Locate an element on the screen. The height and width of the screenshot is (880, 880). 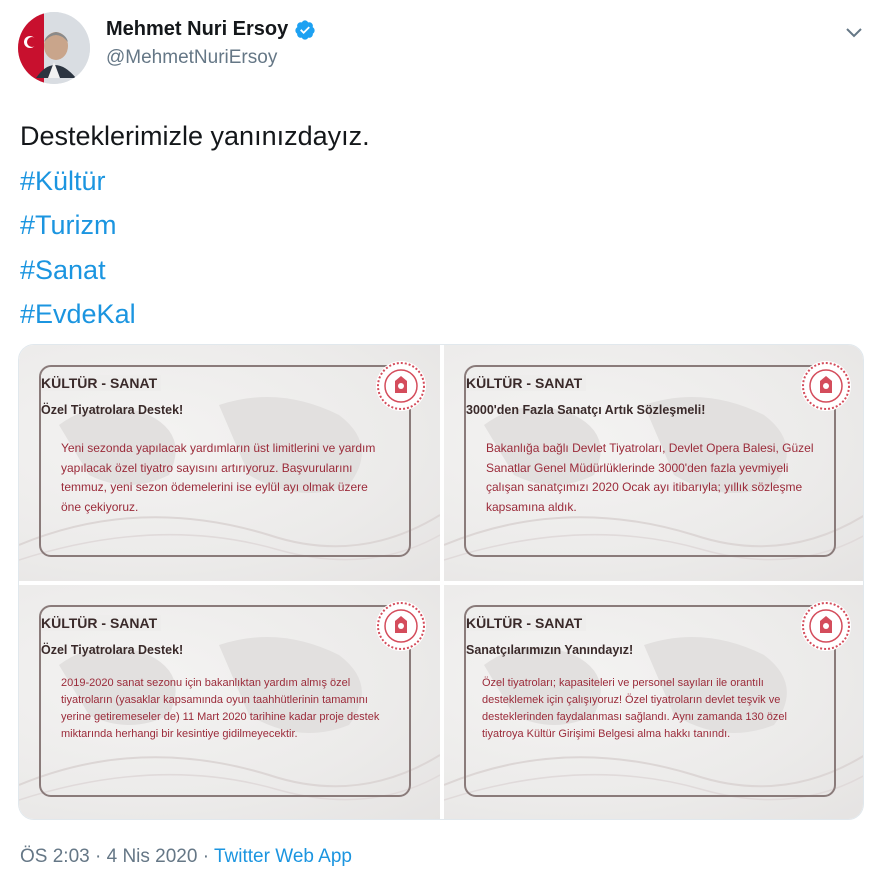
hashtag-link: #Turizm is located at coordinates (195, 225).